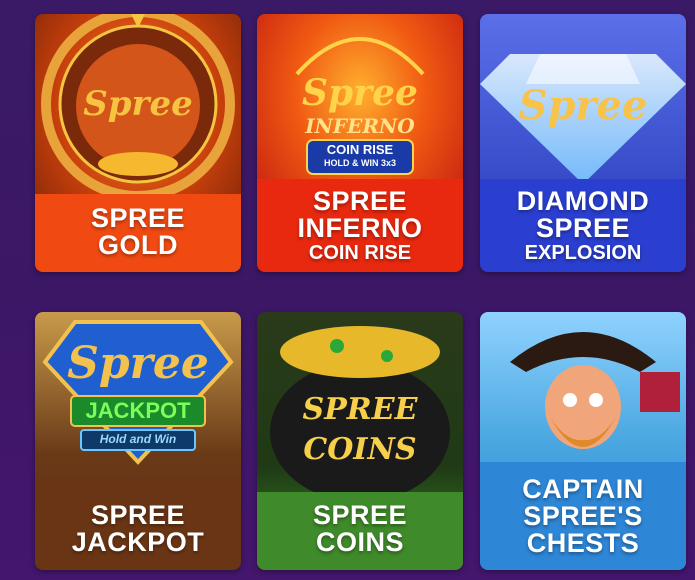 The height and width of the screenshot is (580, 695). Describe the element at coordinates (138, 104) in the screenshot. I see `spree-gold-logo: Spree` at that location.